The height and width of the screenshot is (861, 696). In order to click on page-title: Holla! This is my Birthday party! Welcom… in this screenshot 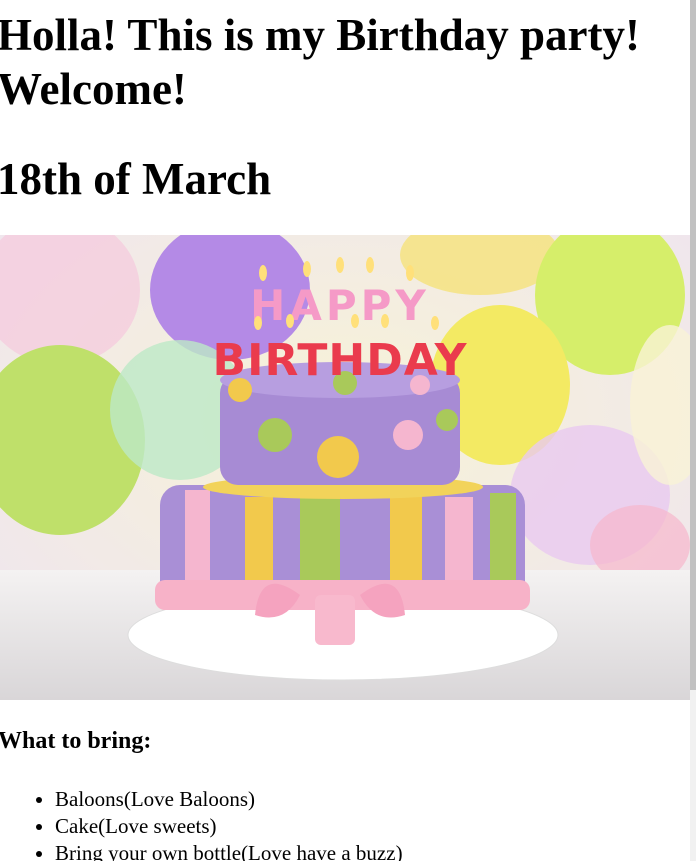, I will do `click(320, 62)`.